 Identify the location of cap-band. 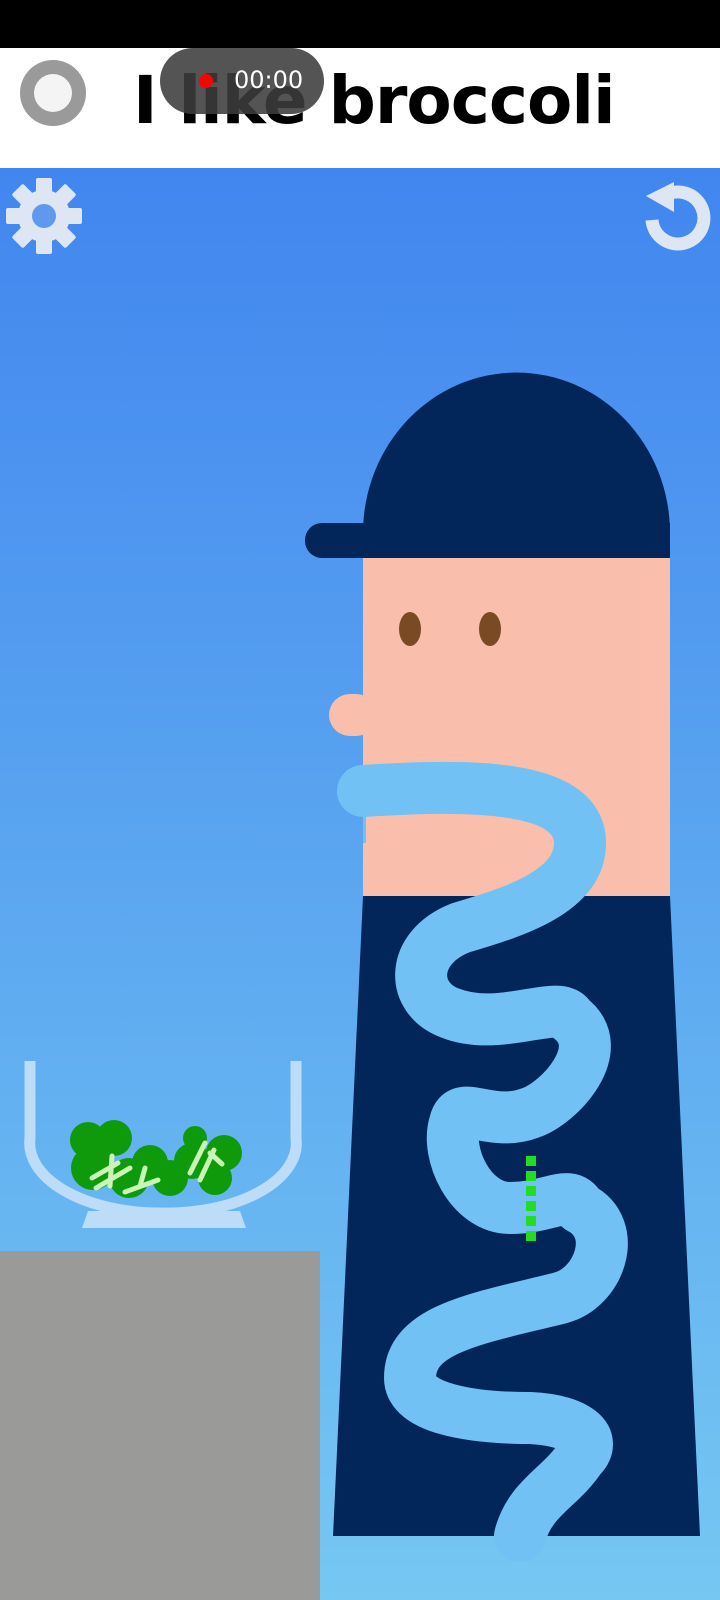
(516, 540).